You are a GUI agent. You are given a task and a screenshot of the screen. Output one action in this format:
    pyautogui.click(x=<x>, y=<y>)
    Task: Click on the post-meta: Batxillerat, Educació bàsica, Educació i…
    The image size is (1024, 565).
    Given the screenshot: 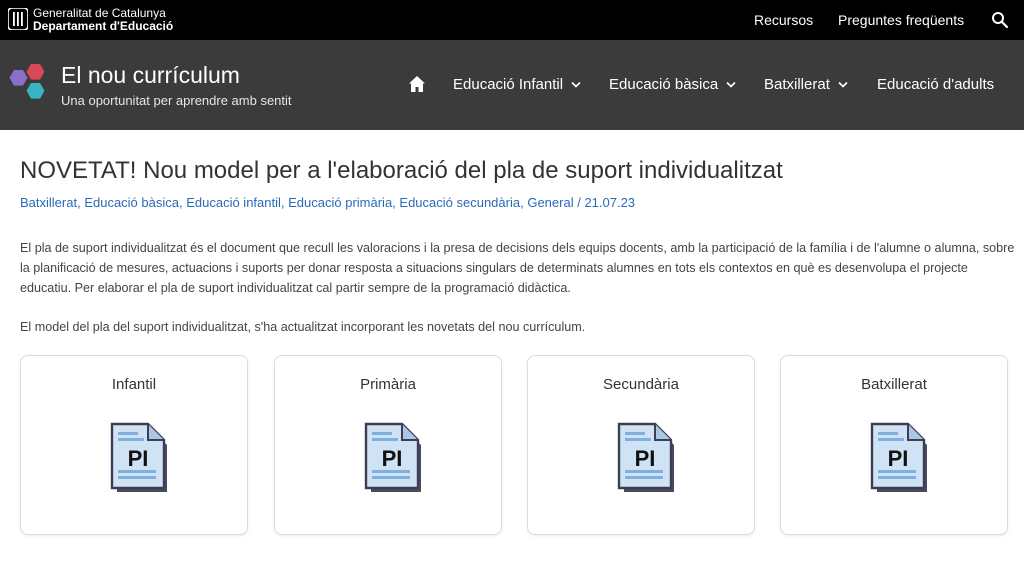 What is the action you would take?
    pyautogui.click(x=328, y=202)
    